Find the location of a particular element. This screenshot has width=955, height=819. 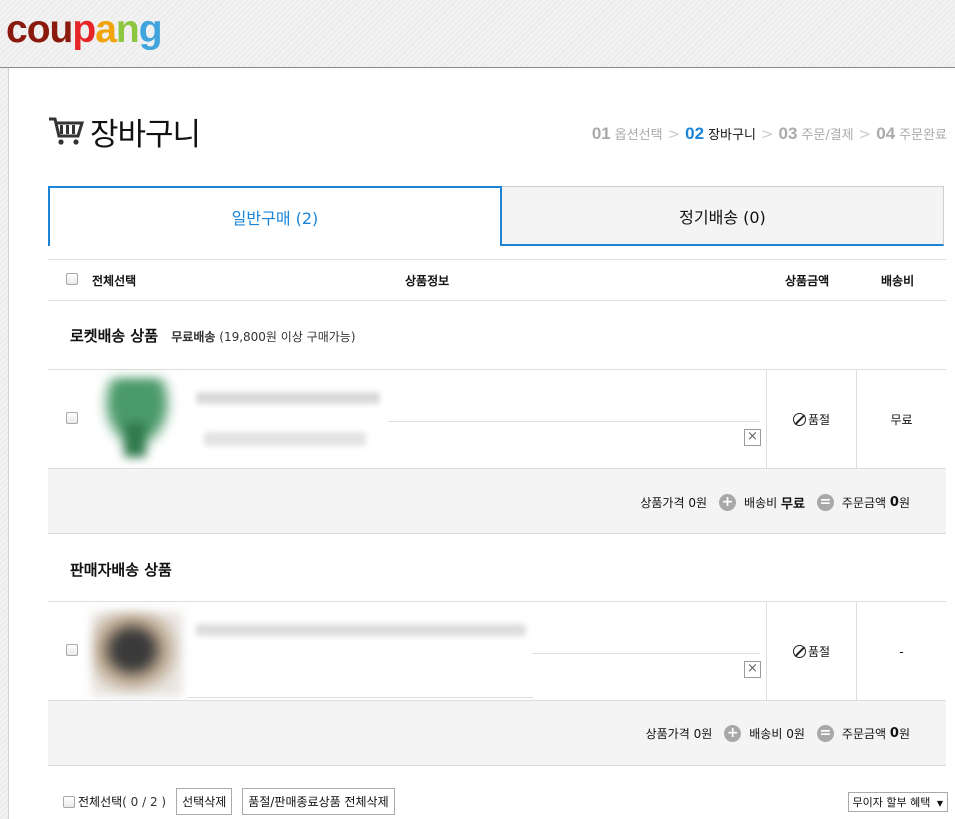

bottom-select-all-checkbox is located at coordinates (69, 801).